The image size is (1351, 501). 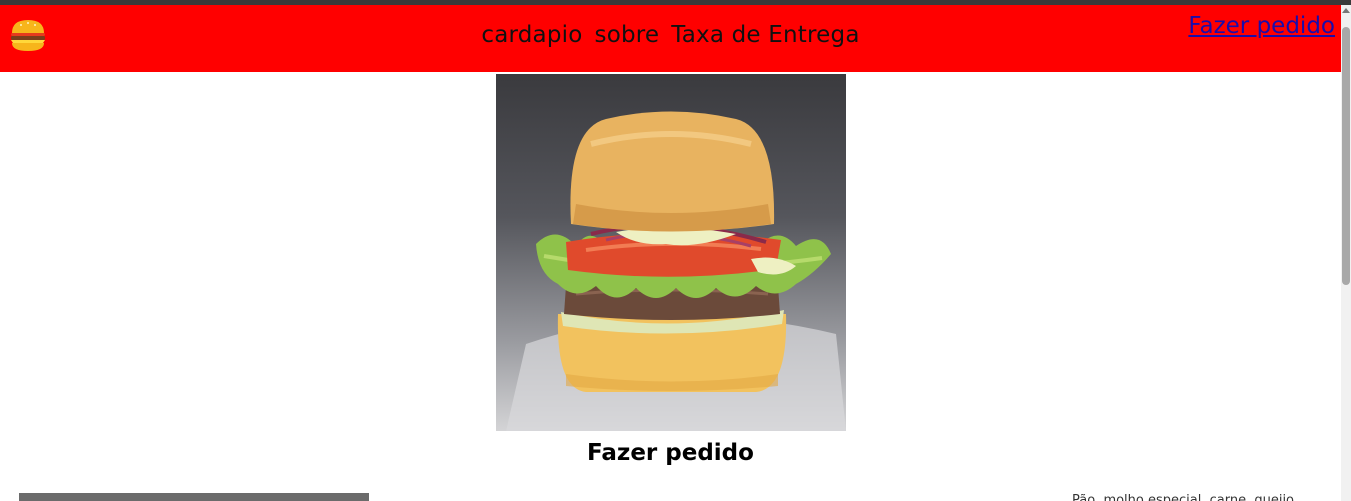 I want to click on nav-item-taxa-de-entrega: Taxa de Entrega, so click(x=765, y=35).